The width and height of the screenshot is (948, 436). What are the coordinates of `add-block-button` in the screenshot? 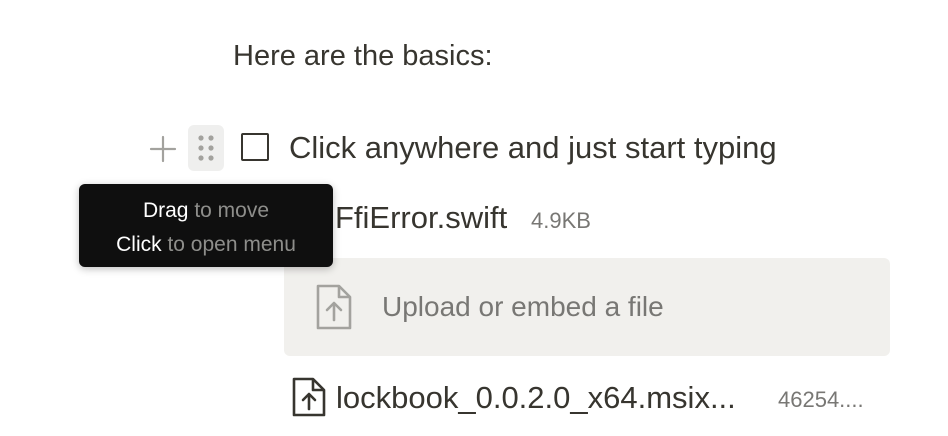 It's located at (163, 149).